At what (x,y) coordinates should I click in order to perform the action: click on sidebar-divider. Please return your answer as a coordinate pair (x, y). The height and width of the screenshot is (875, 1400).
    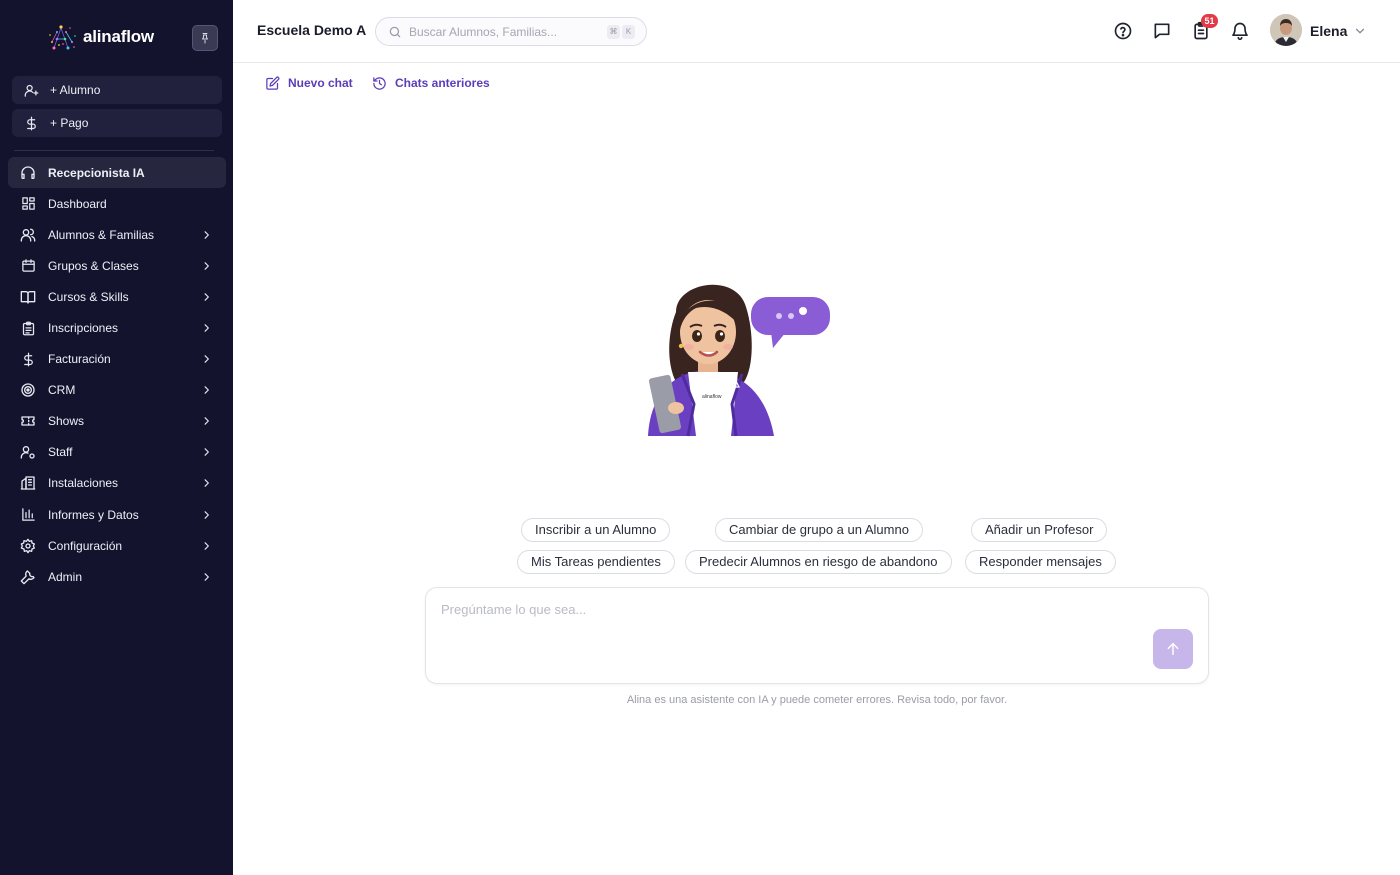
    Looking at the image, I should click on (114, 150).